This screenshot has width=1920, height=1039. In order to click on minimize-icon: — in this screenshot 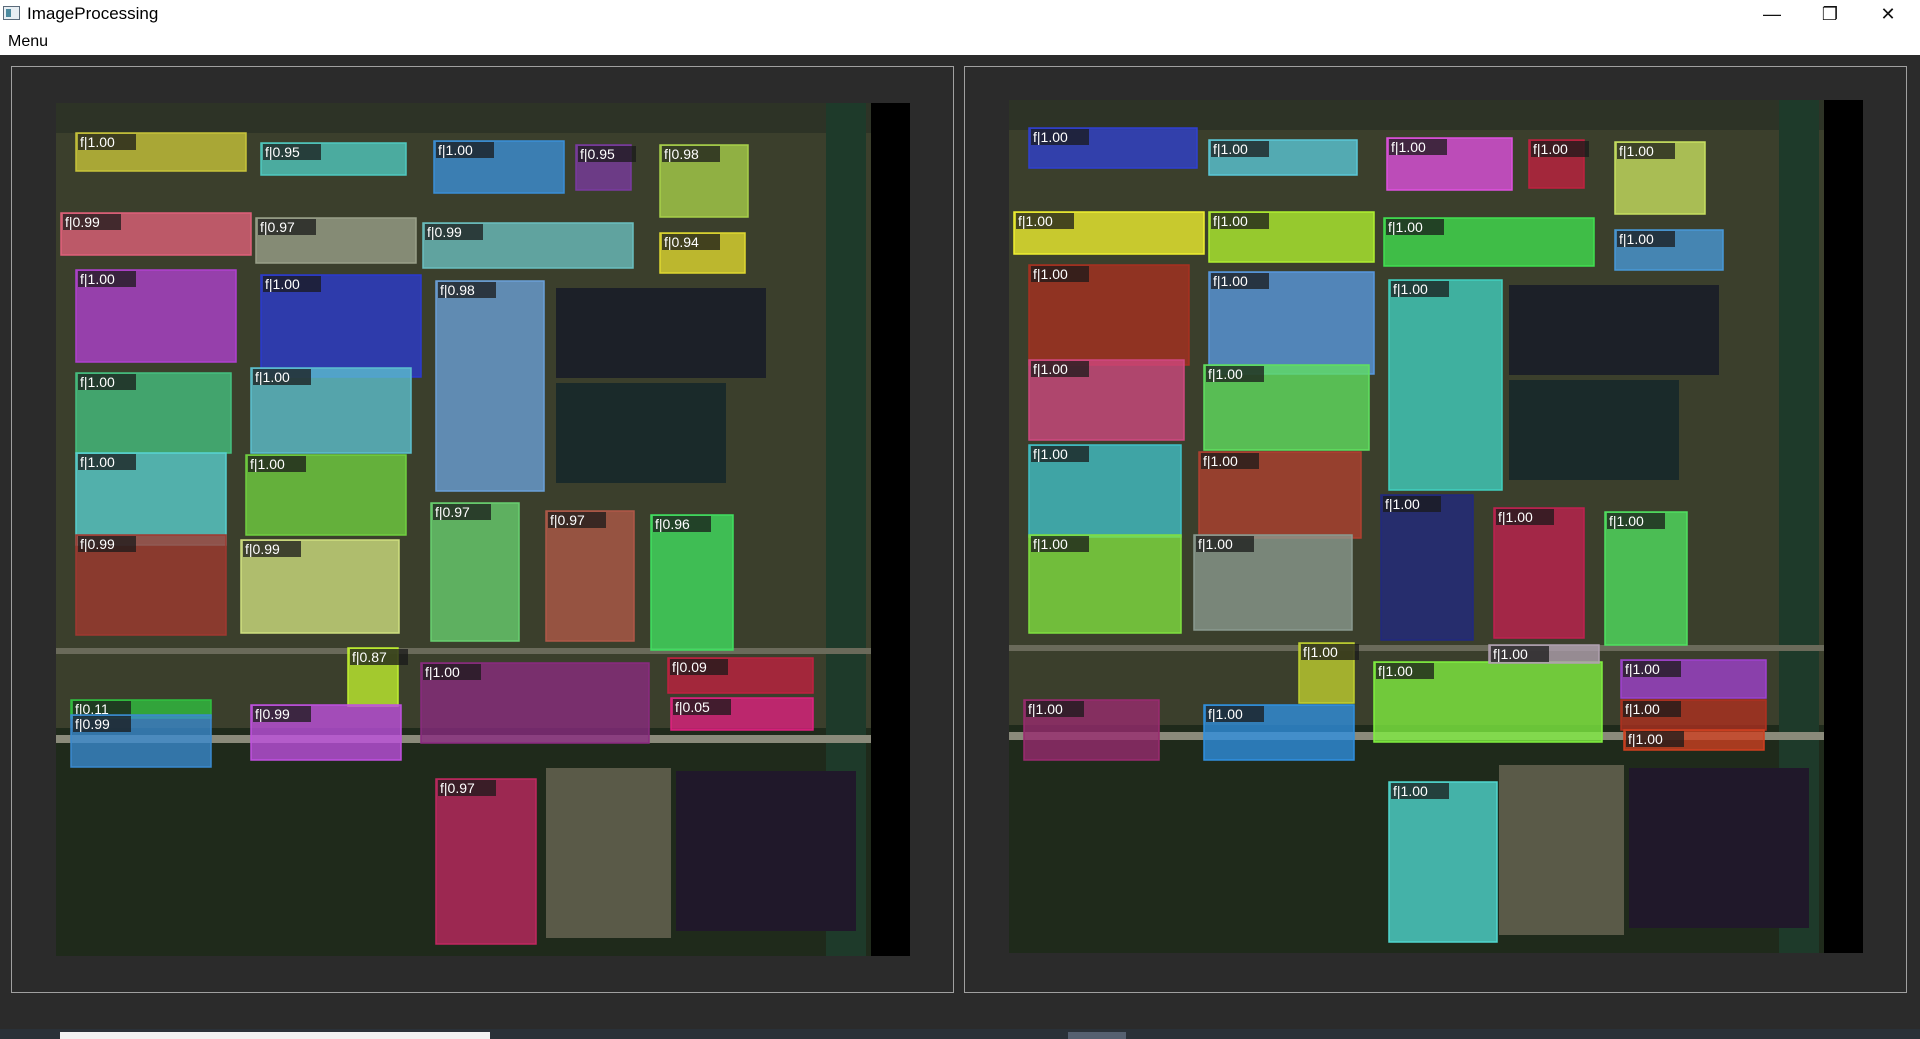, I will do `click(1772, 14)`.